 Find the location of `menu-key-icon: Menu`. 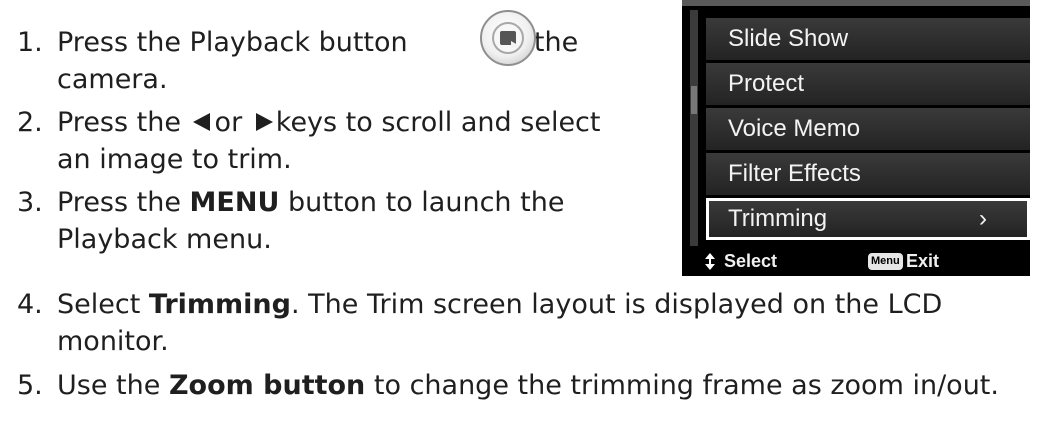

menu-key-icon: Menu is located at coordinates (885, 261).